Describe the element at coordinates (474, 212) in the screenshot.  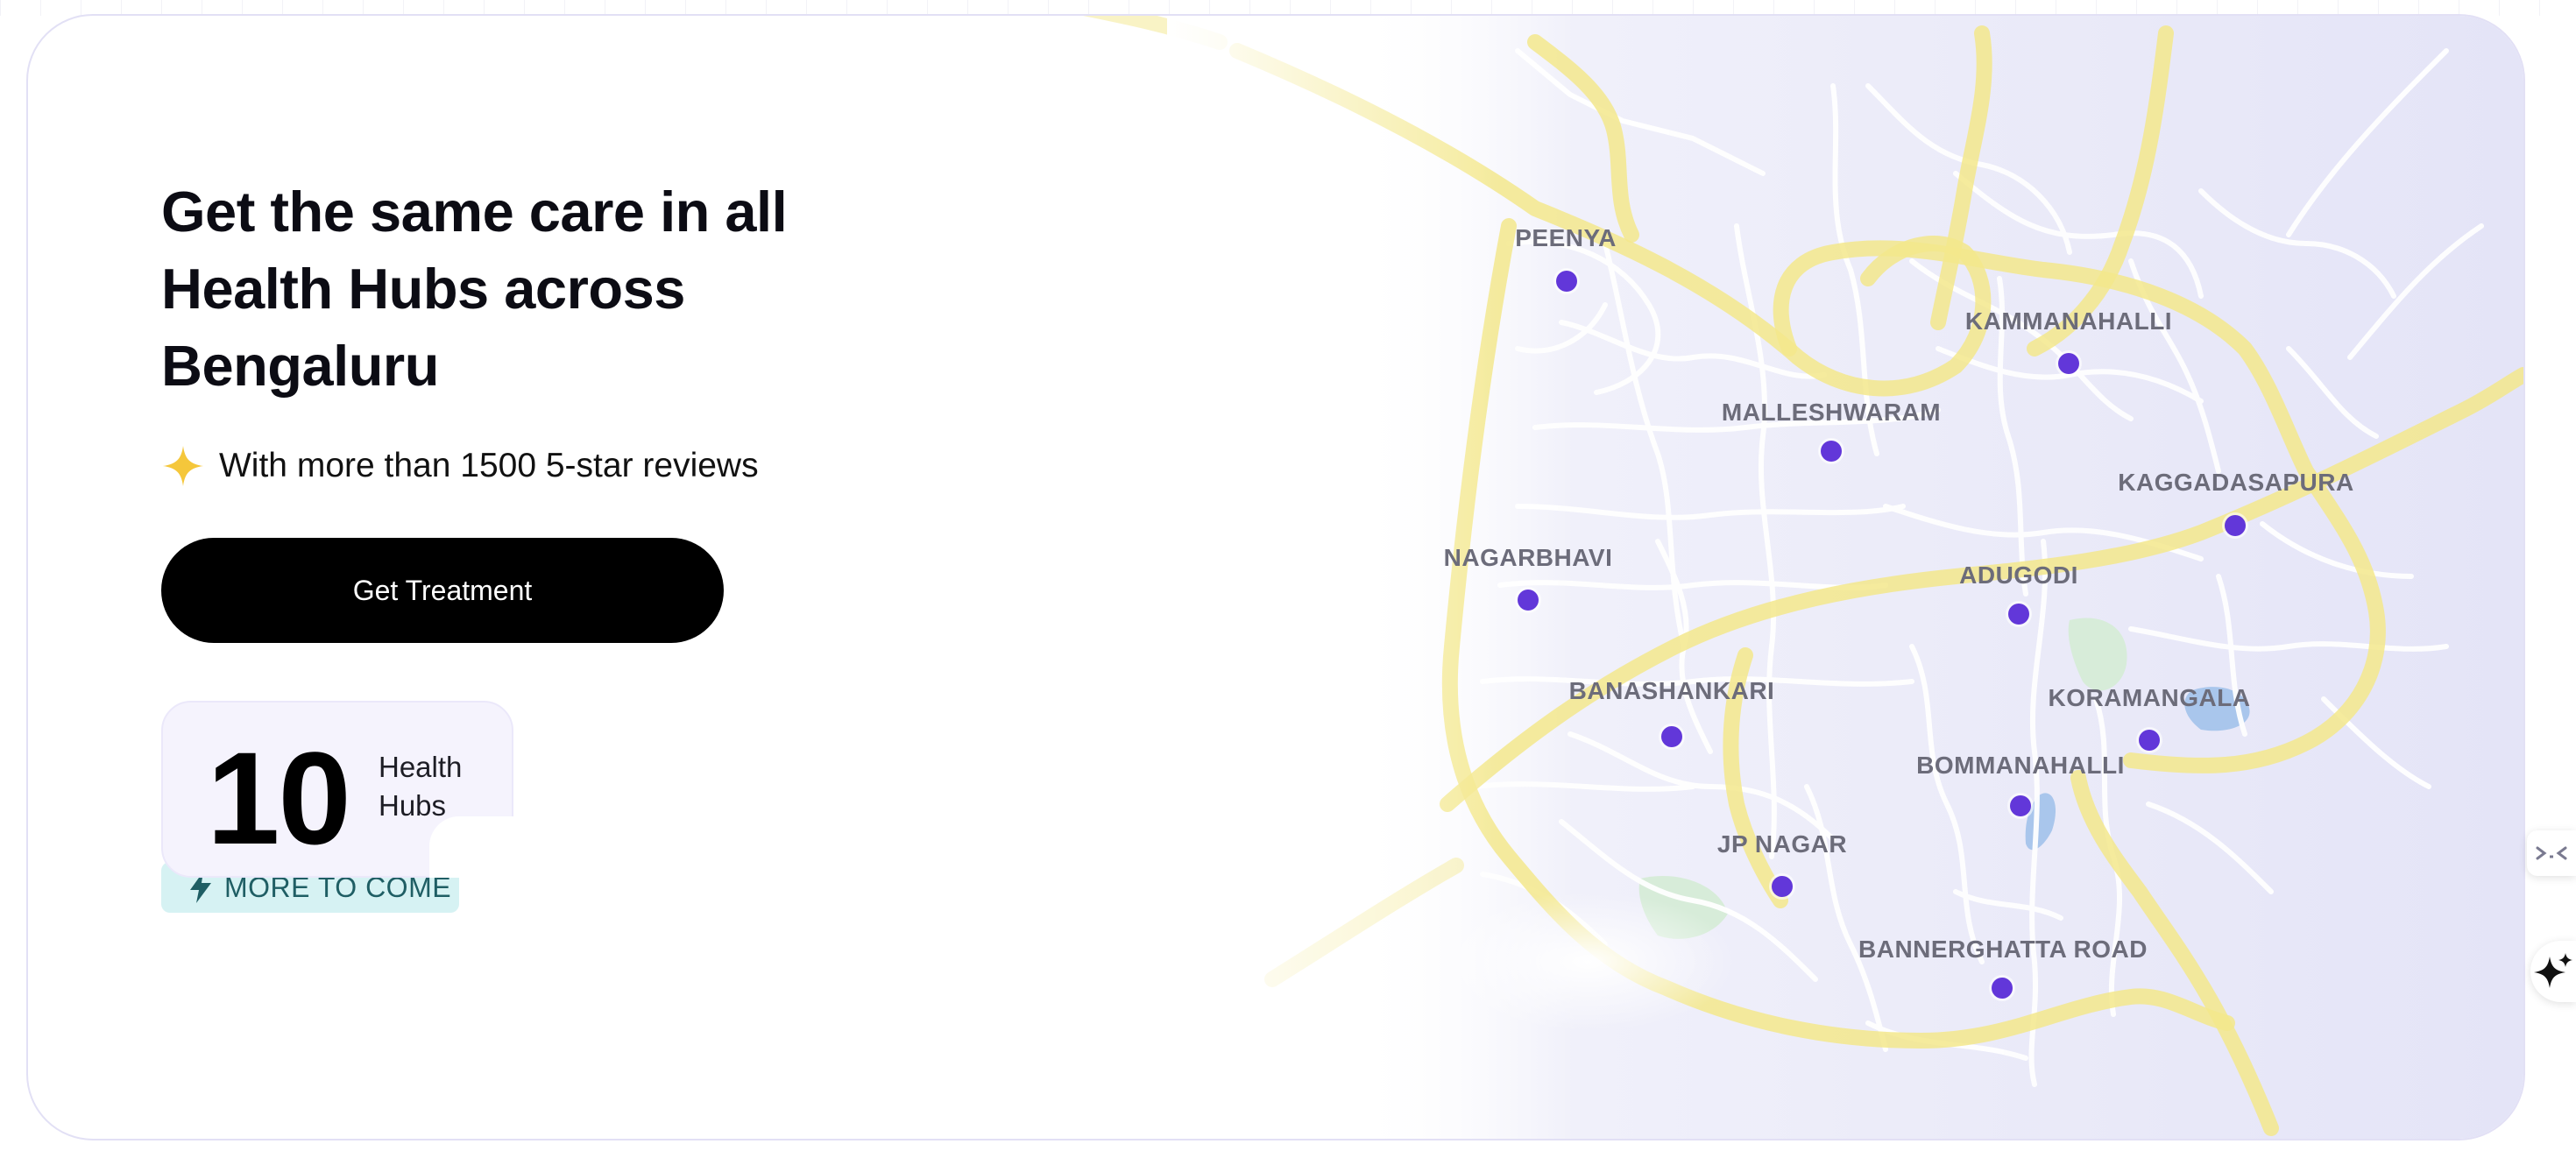
I see `headline-line-1: Get the same care in all` at that location.